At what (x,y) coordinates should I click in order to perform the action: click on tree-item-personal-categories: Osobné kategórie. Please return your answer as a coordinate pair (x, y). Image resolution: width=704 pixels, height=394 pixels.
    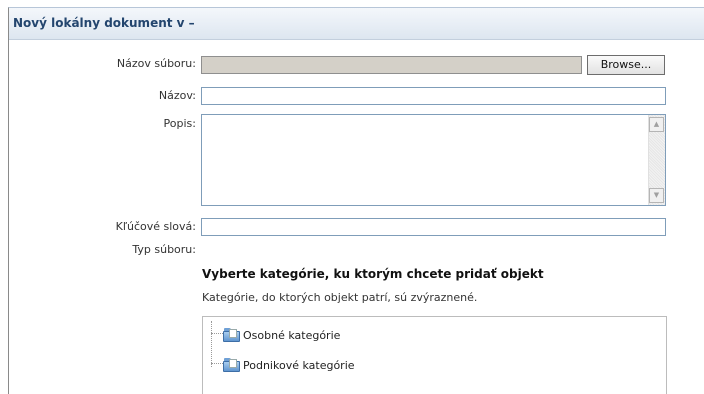
    Looking at the image, I should click on (281, 335).